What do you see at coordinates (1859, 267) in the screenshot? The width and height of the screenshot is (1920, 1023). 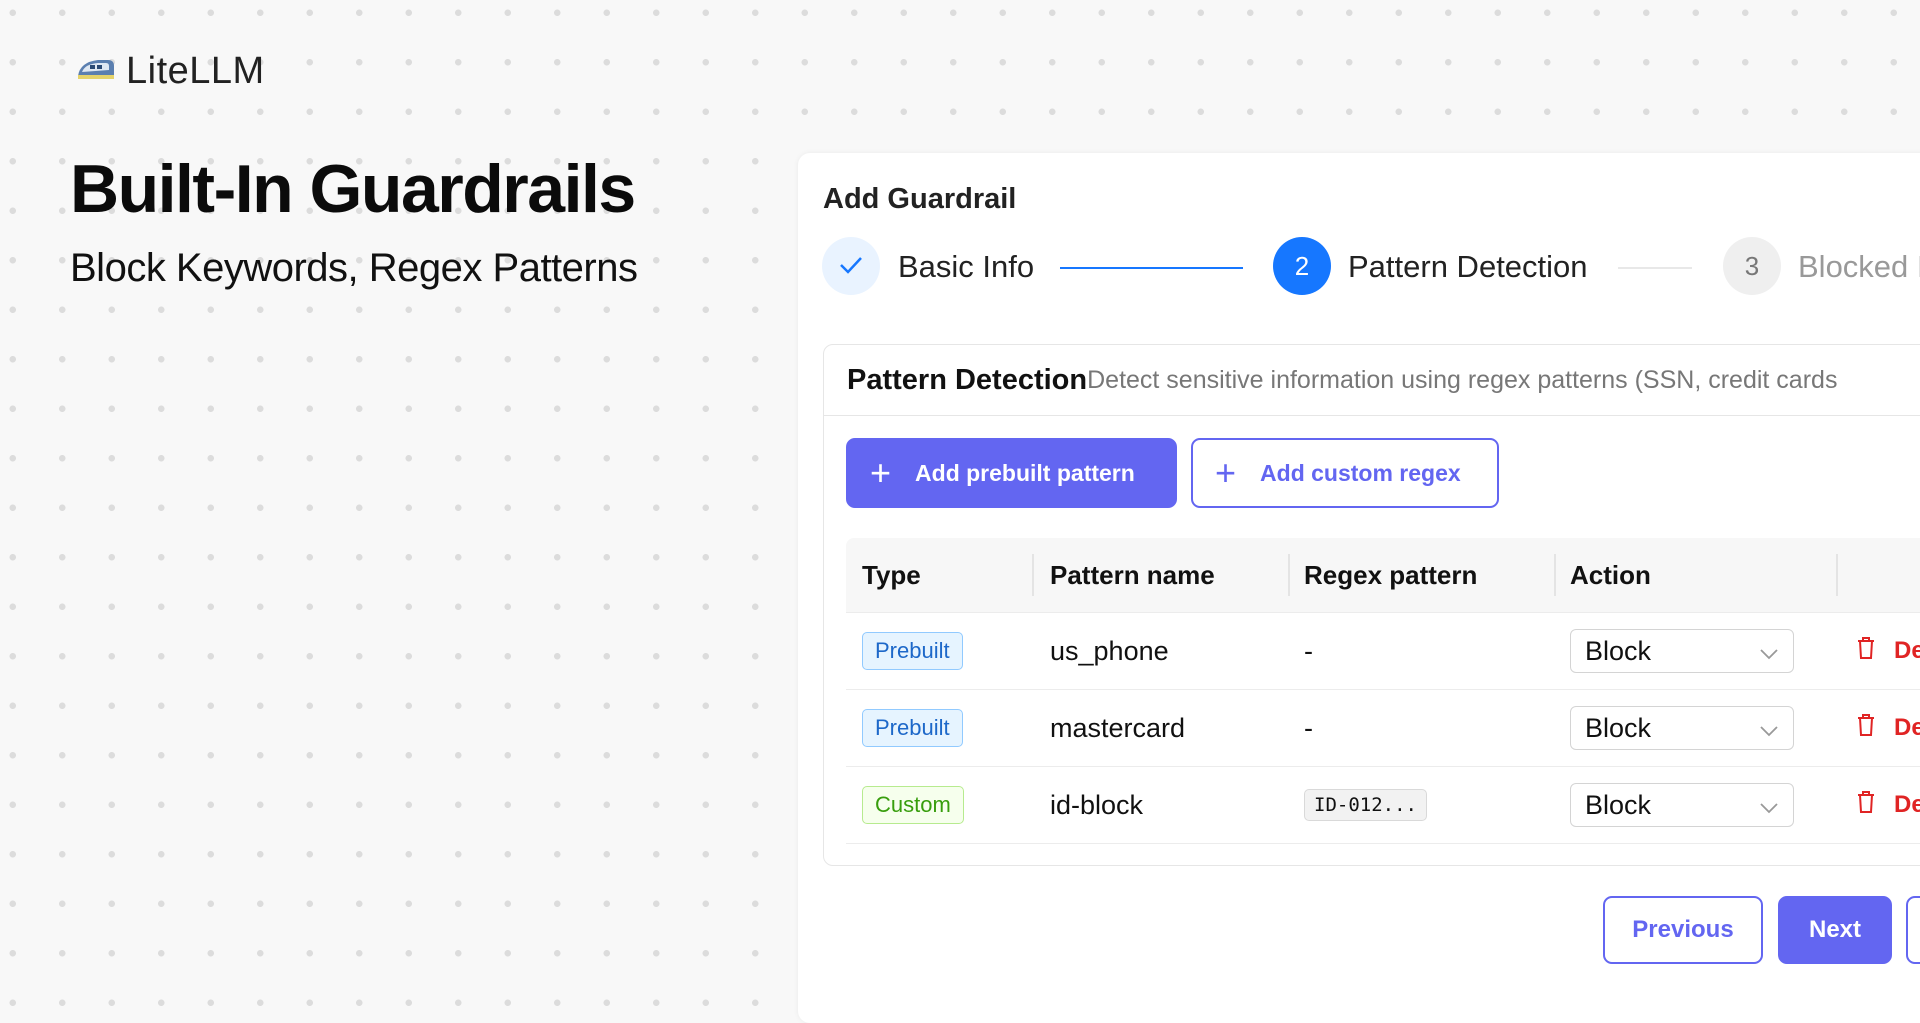 I see `step-3-label: Blocked I` at bounding box center [1859, 267].